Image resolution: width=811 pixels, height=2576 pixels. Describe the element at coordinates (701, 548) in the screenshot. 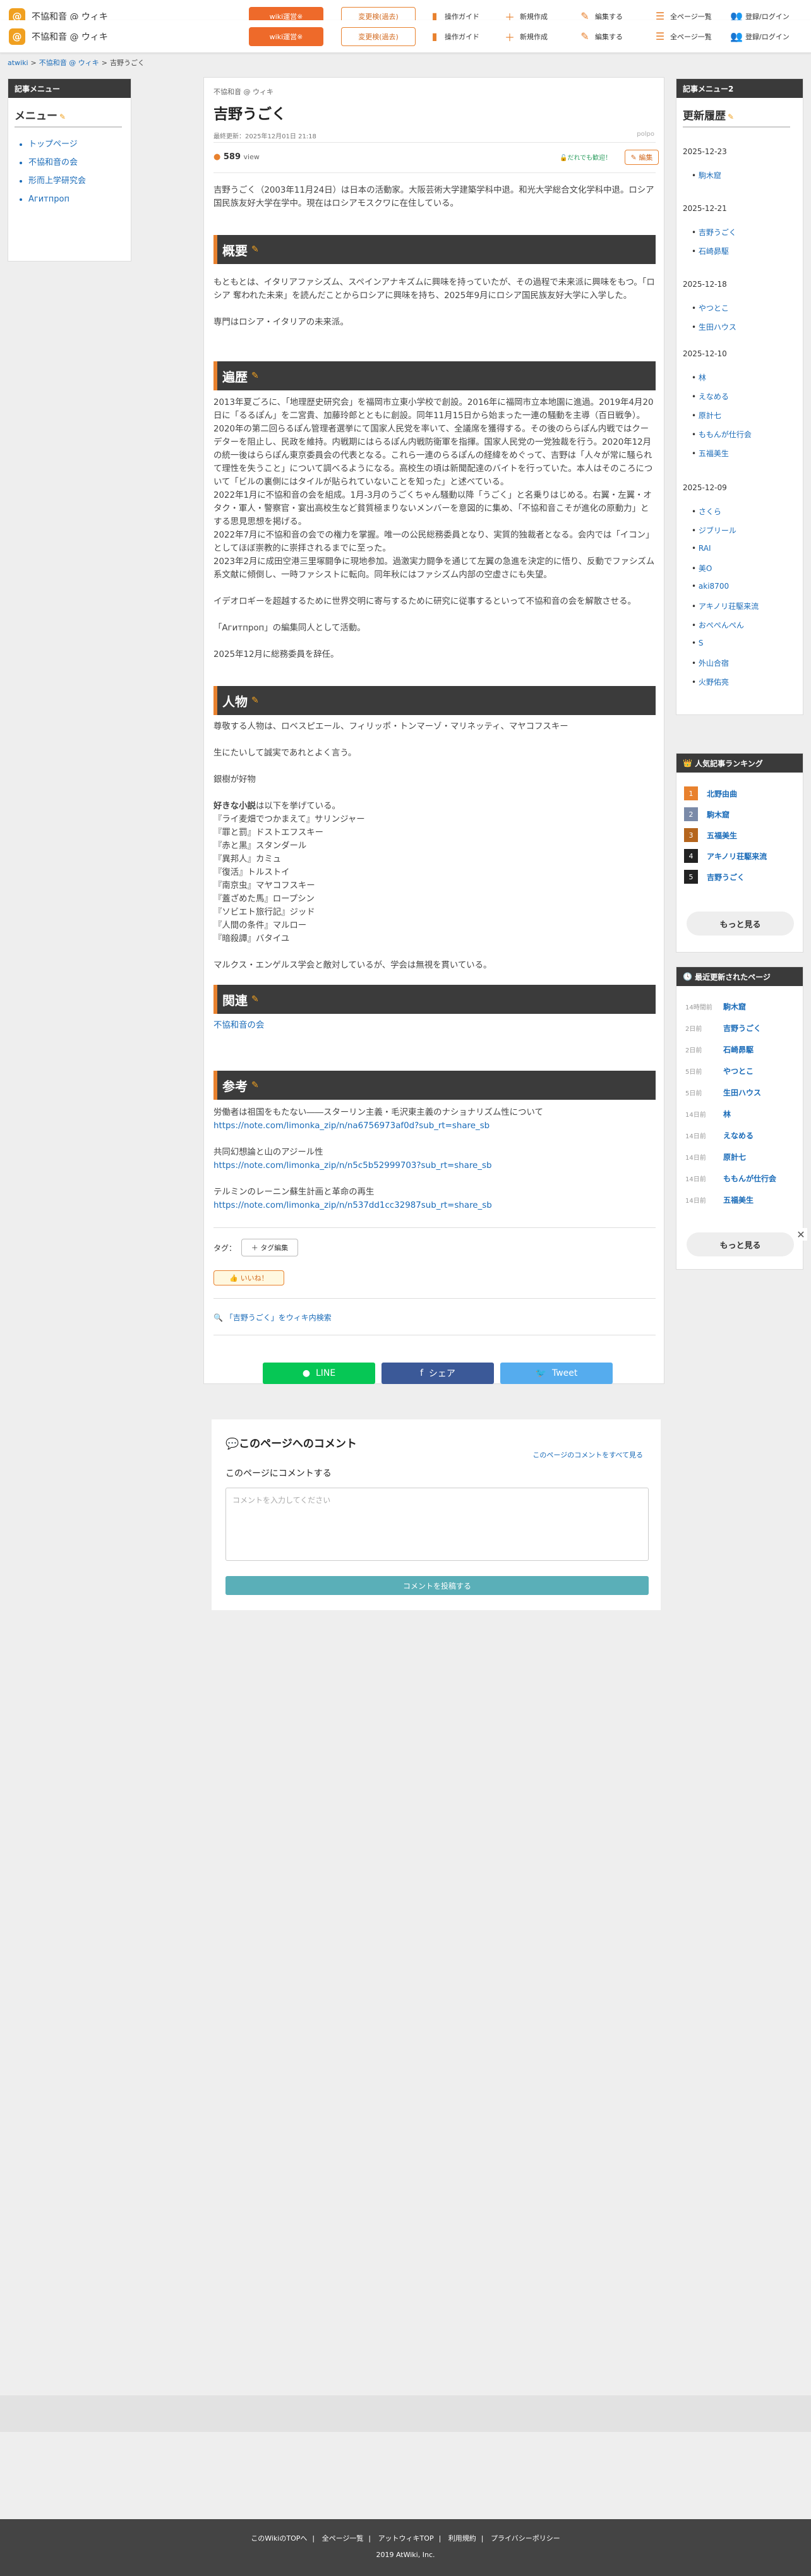

I see `history-item: • RAI` at that location.